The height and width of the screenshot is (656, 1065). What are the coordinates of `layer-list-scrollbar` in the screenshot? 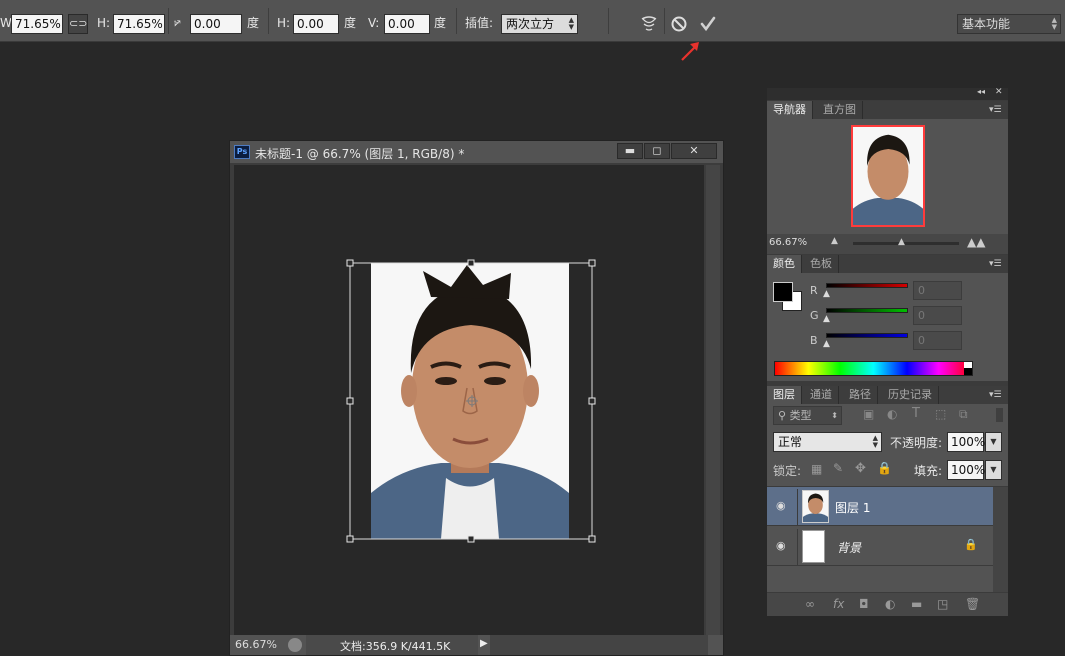 It's located at (1000, 540).